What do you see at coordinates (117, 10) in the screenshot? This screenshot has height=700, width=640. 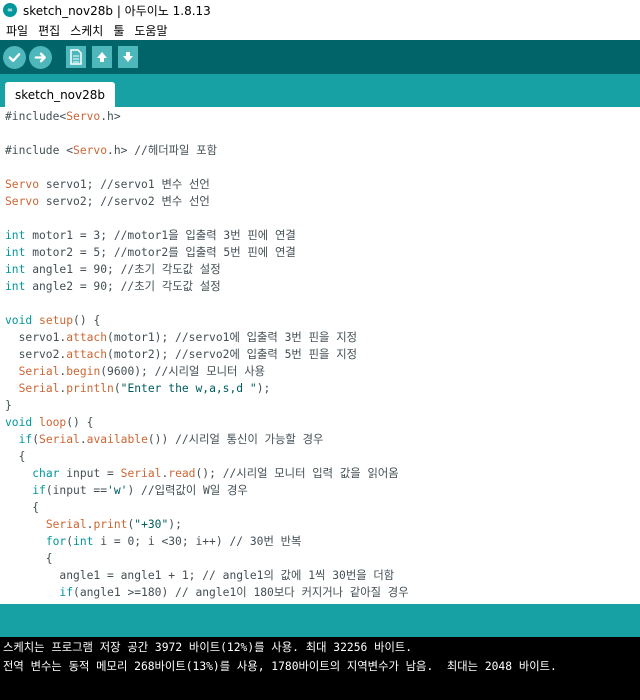 I see `window-title: sketch_nov28b | 아두이노 1.8.13` at bounding box center [117, 10].